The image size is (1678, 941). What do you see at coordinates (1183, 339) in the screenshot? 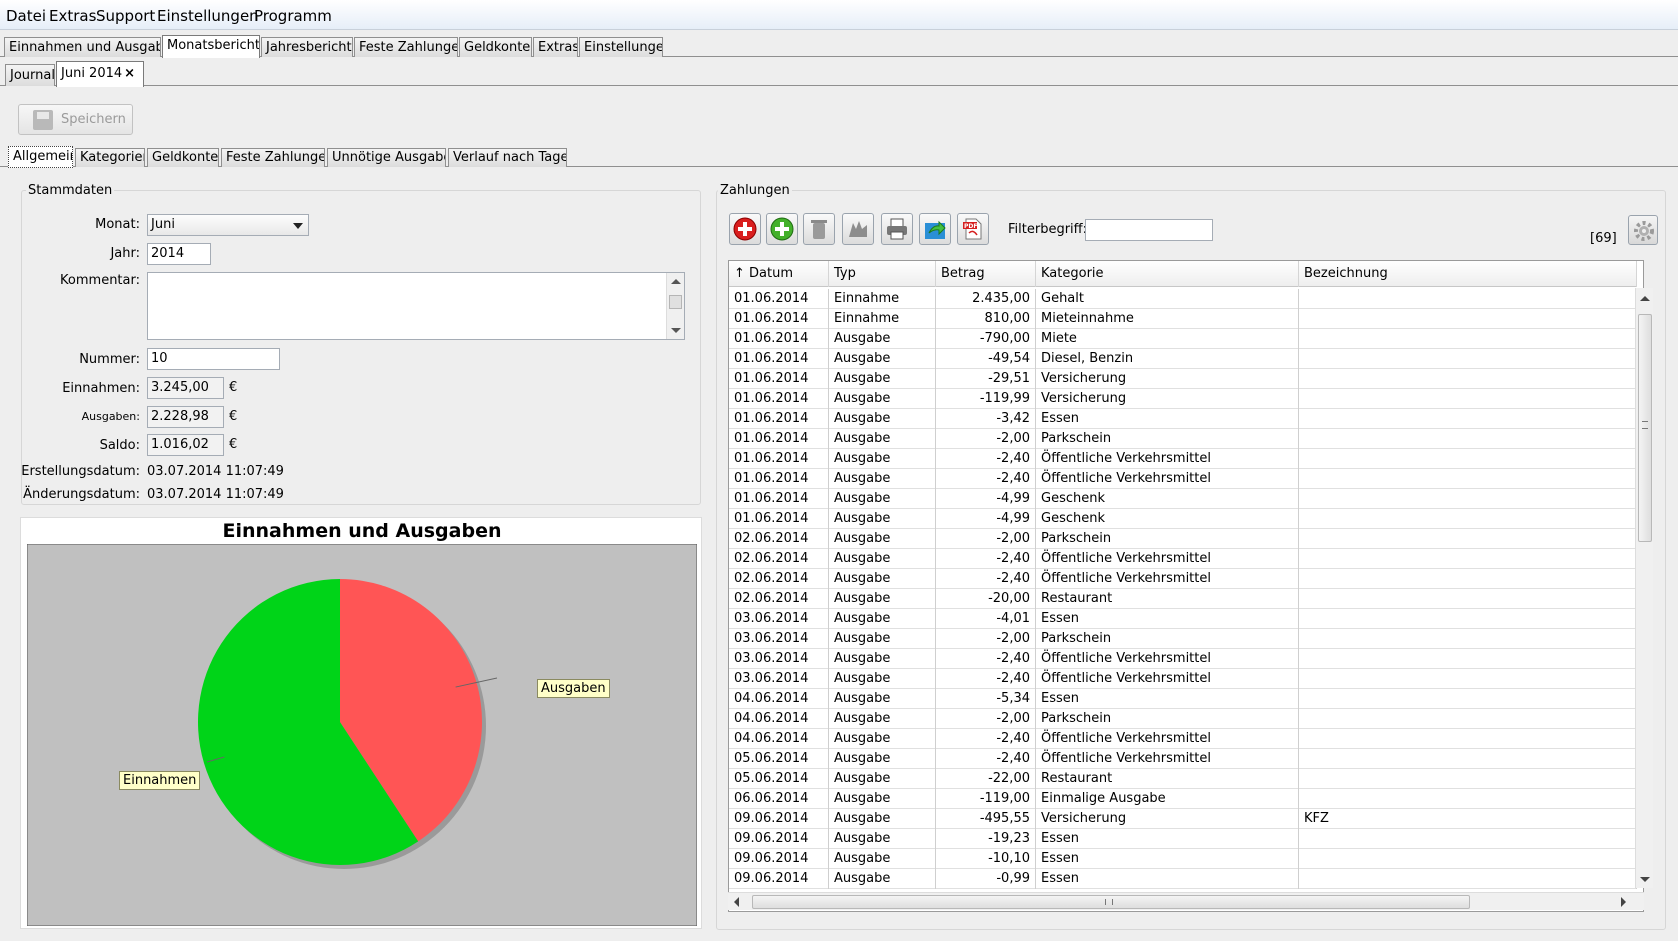
I see `table-row: 01.06.2014 Ausgabe -790,00 Miete` at bounding box center [1183, 339].